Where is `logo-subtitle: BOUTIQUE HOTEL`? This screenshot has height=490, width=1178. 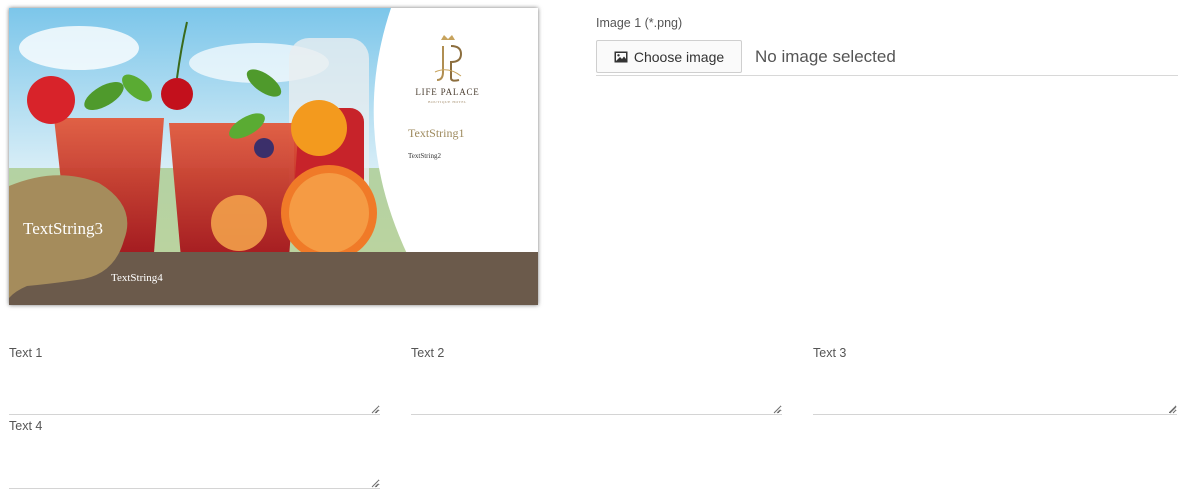
logo-subtitle: BOUTIQUE HOTEL is located at coordinates (447, 102).